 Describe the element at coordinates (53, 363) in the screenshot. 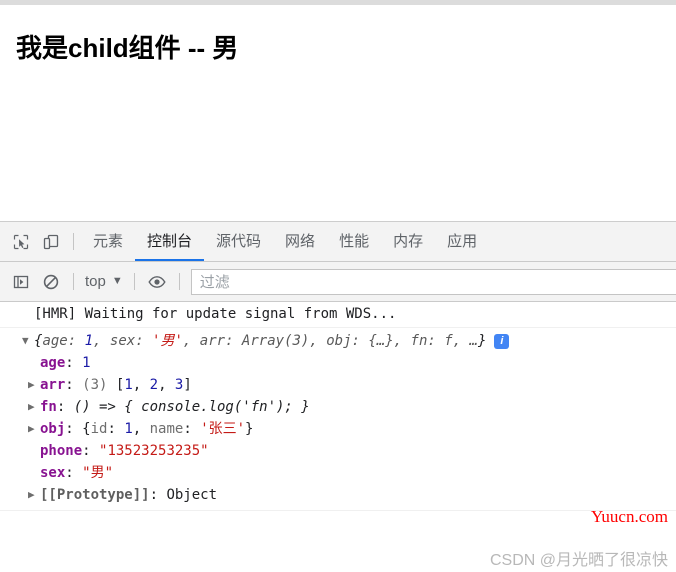

I see `property-name: age` at that location.